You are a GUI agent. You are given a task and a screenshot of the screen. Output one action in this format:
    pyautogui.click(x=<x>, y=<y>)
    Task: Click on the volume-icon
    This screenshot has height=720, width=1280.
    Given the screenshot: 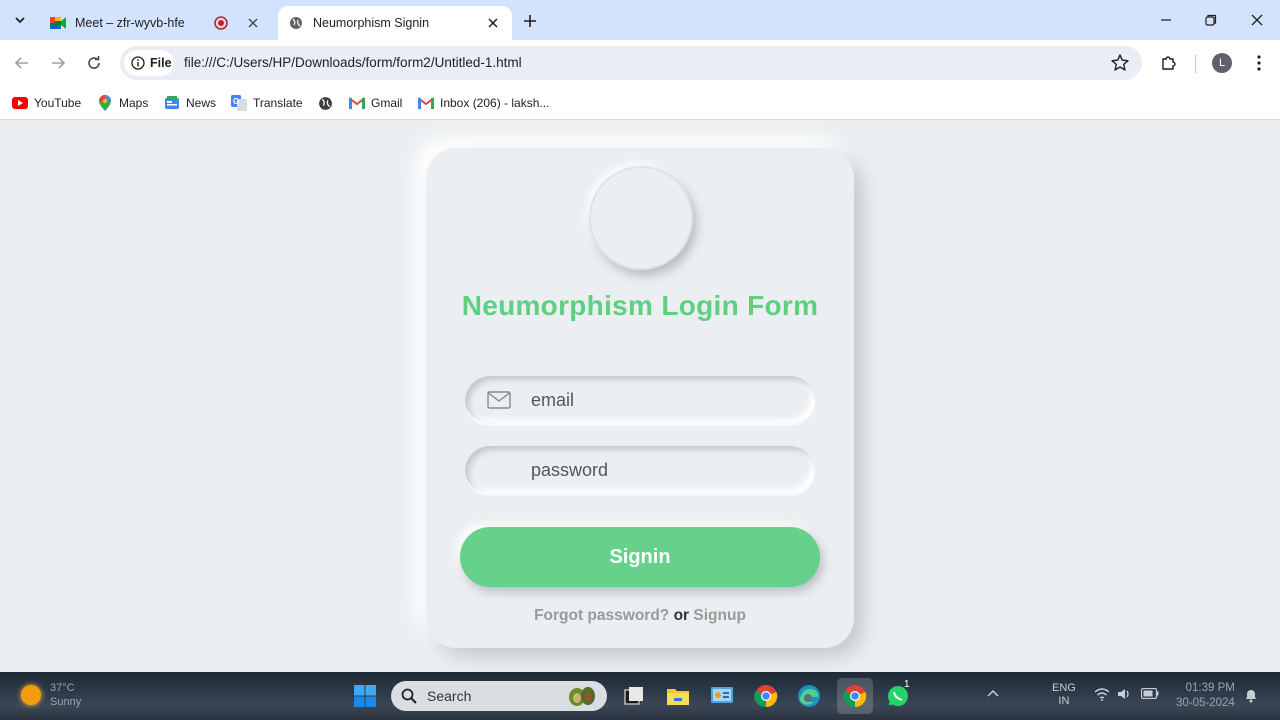 What is the action you would take?
    pyautogui.click(x=1125, y=695)
    